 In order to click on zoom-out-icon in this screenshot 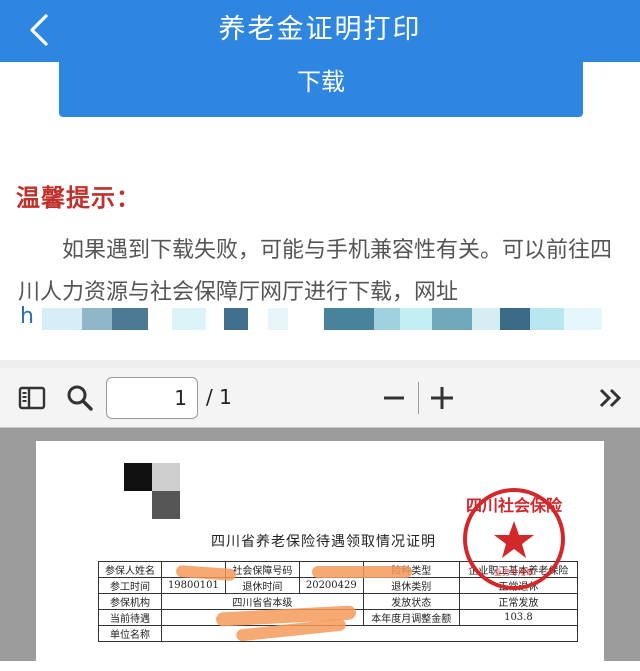, I will do `click(394, 398)`.